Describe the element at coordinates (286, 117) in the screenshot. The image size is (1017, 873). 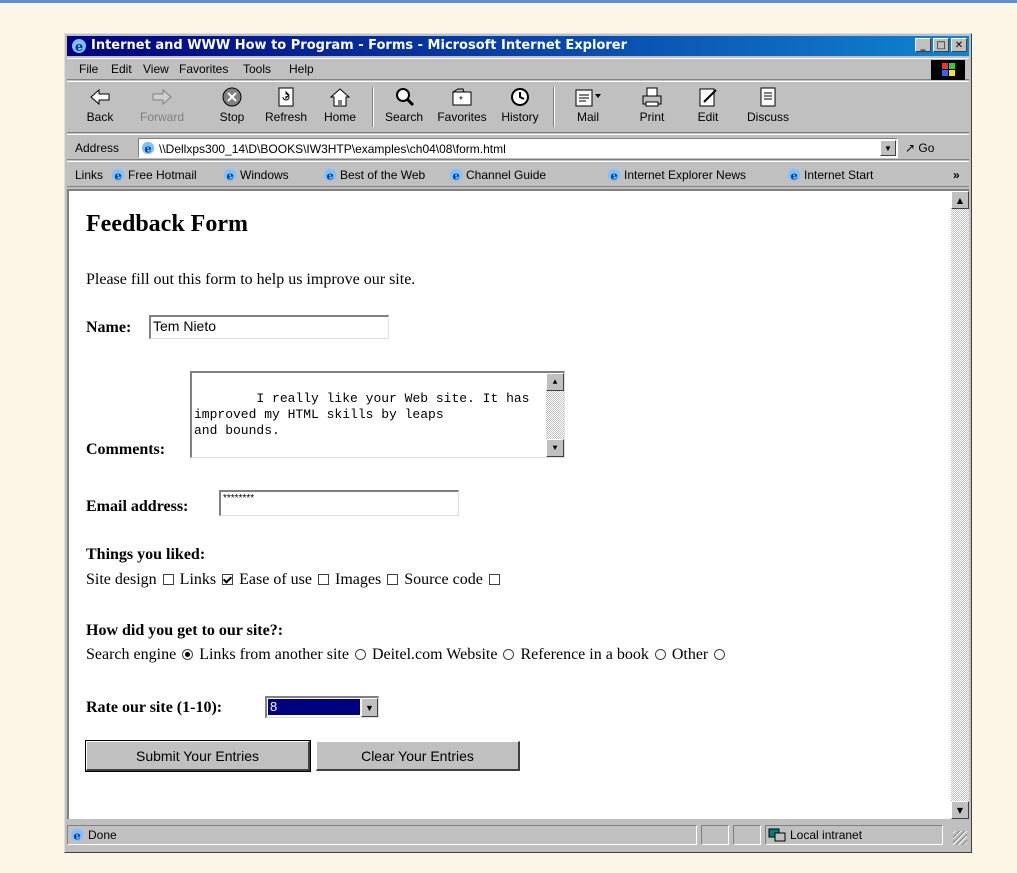
I see `refresh-label: Refresh` at that location.